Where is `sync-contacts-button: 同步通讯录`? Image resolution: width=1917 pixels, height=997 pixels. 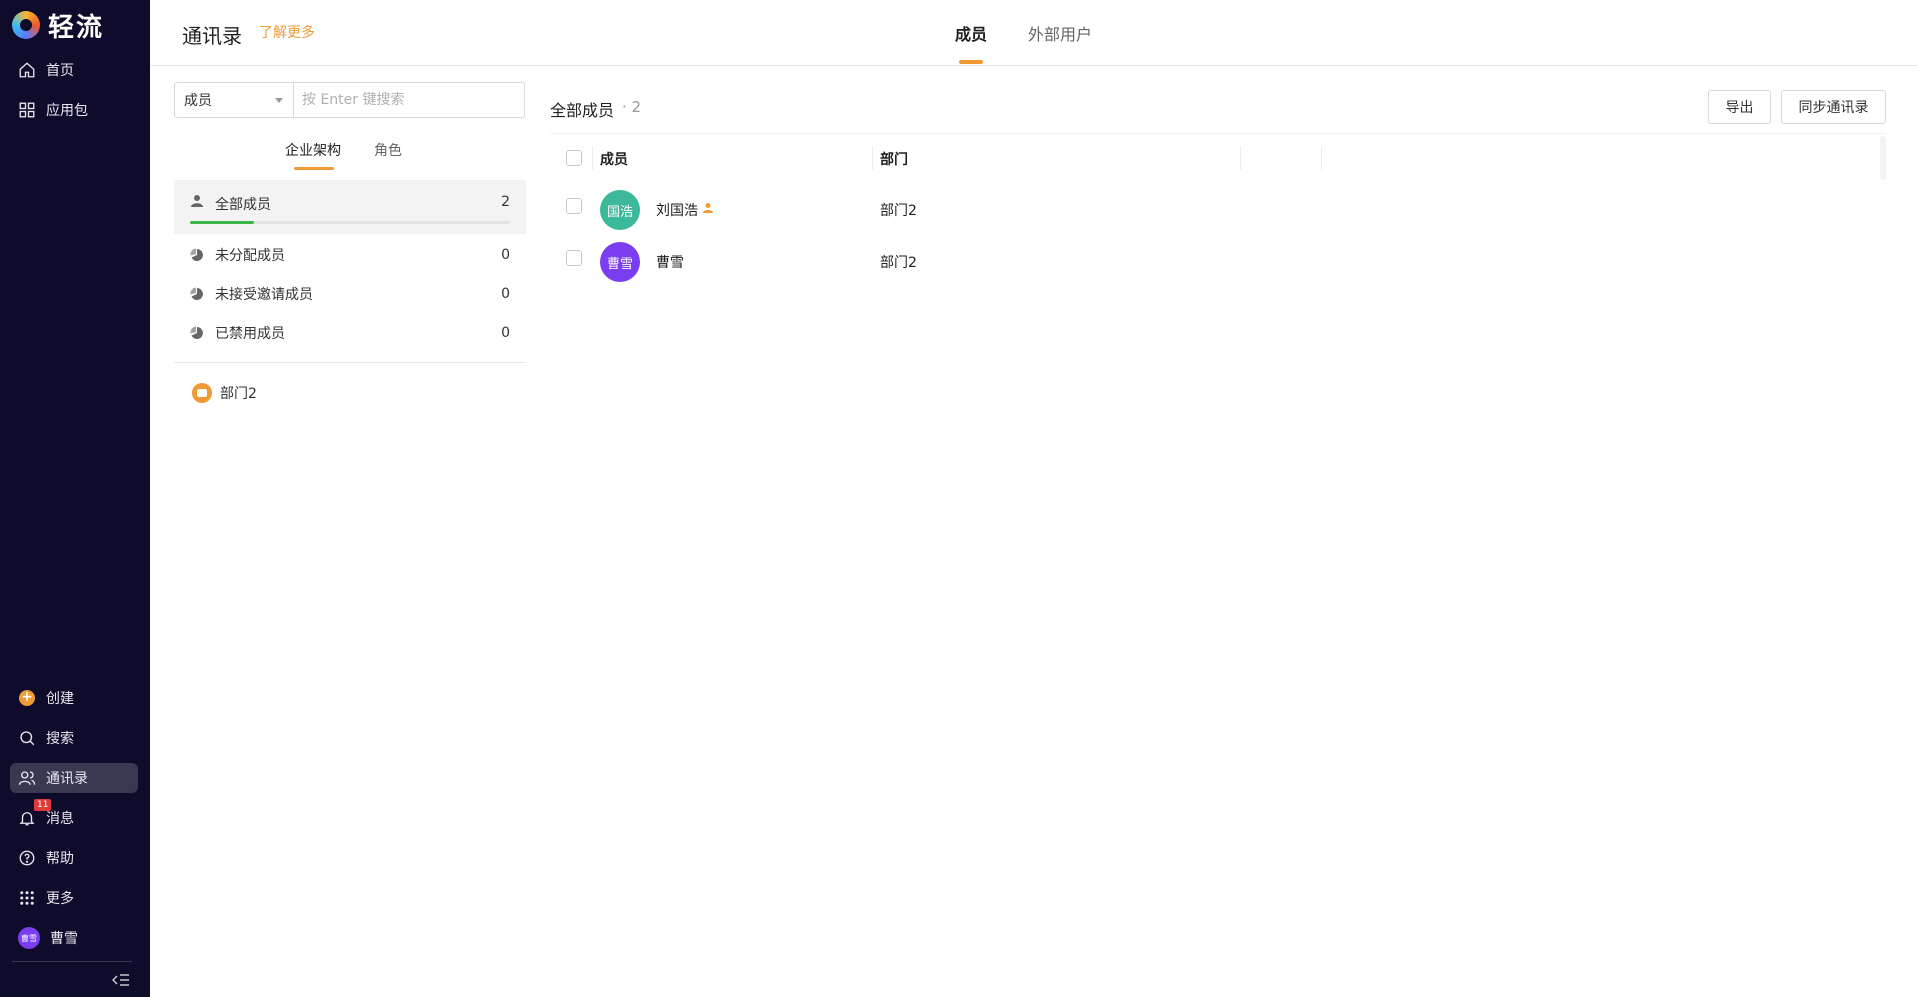 sync-contacts-button: 同步通讯录 is located at coordinates (1833, 107).